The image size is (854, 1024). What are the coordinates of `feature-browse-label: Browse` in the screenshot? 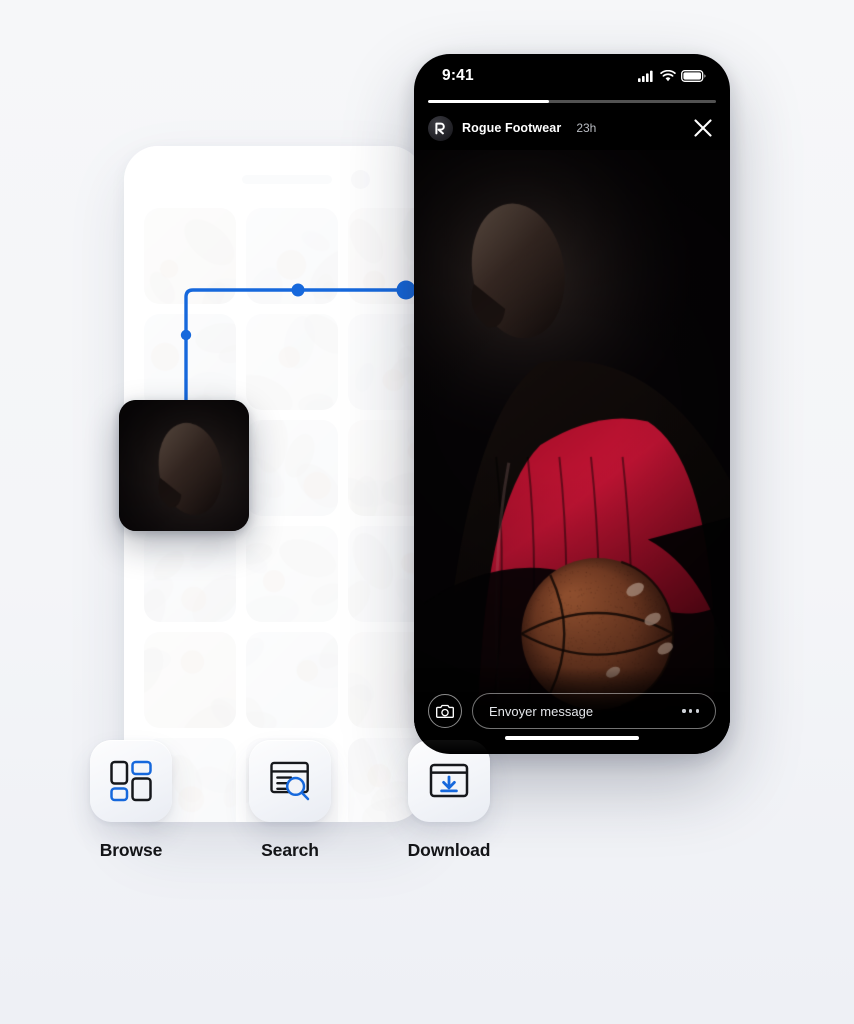 It's located at (131, 850).